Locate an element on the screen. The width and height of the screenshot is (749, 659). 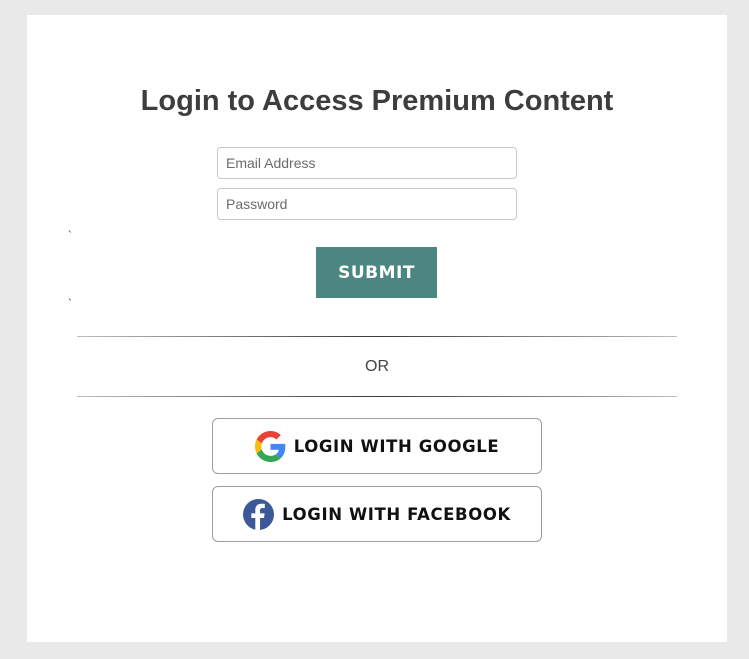
or-separator-text: OR is located at coordinates (377, 366).